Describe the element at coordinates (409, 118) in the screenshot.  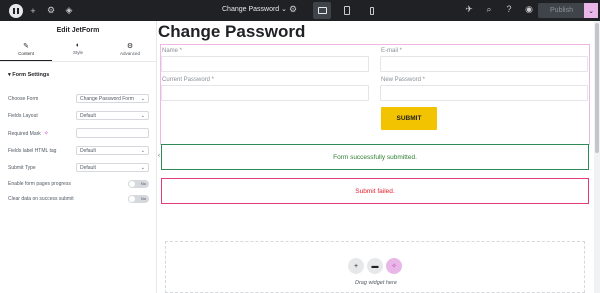
I see `submit-button: SUBMIT` at that location.